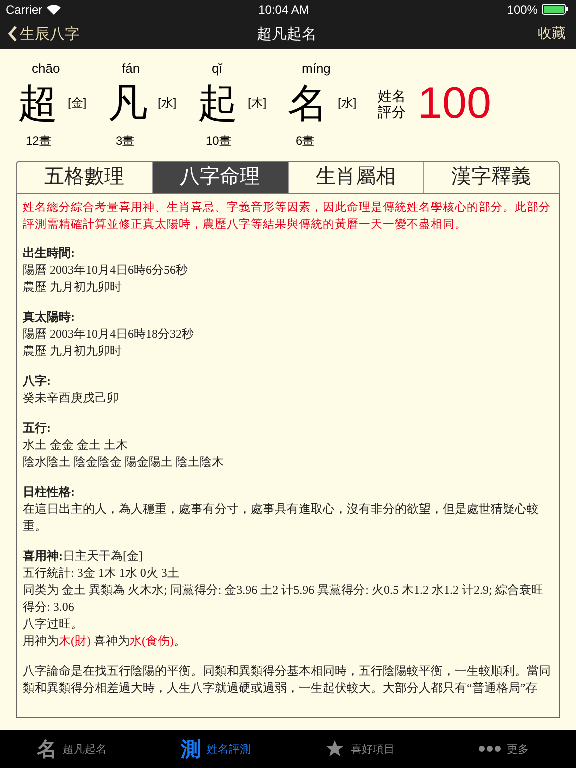  What do you see at coordinates (218, 103) in the screenshot?
I see `name-character: 起` at bounding box center [218, 103].